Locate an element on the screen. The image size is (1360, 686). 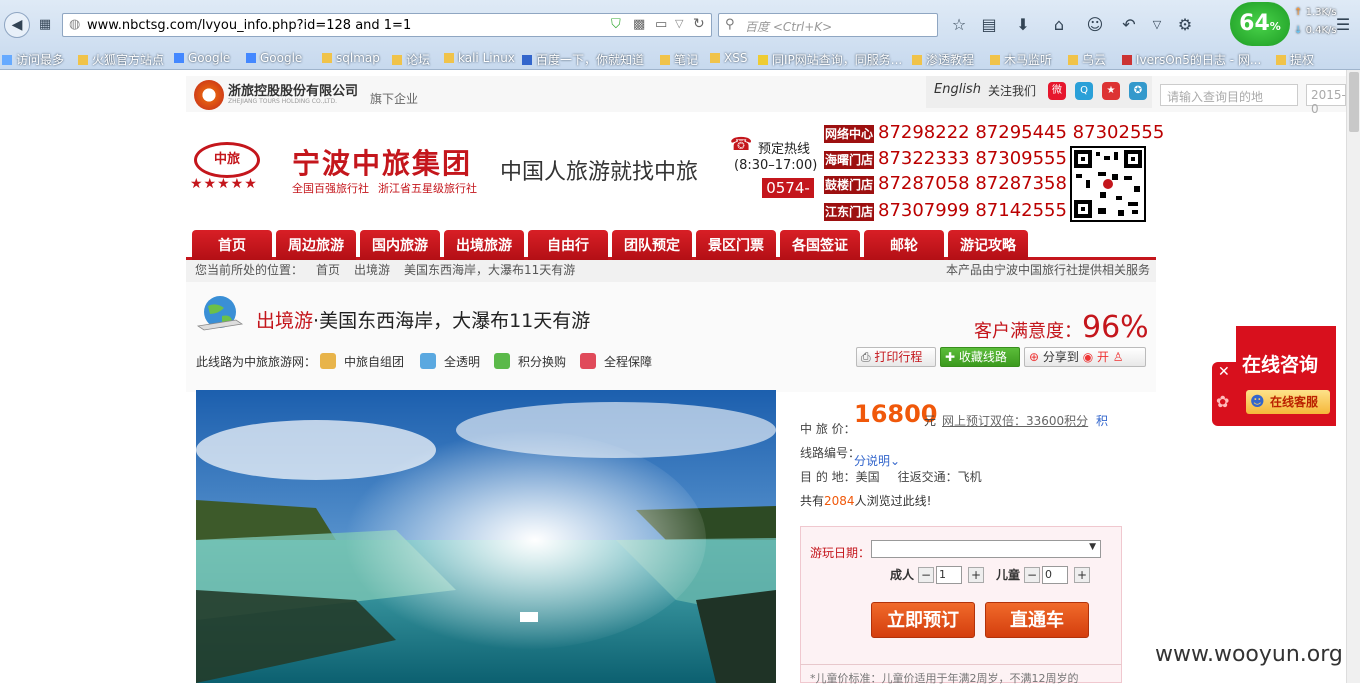
speed-value: 64 is located at coordinates (1254, 23).